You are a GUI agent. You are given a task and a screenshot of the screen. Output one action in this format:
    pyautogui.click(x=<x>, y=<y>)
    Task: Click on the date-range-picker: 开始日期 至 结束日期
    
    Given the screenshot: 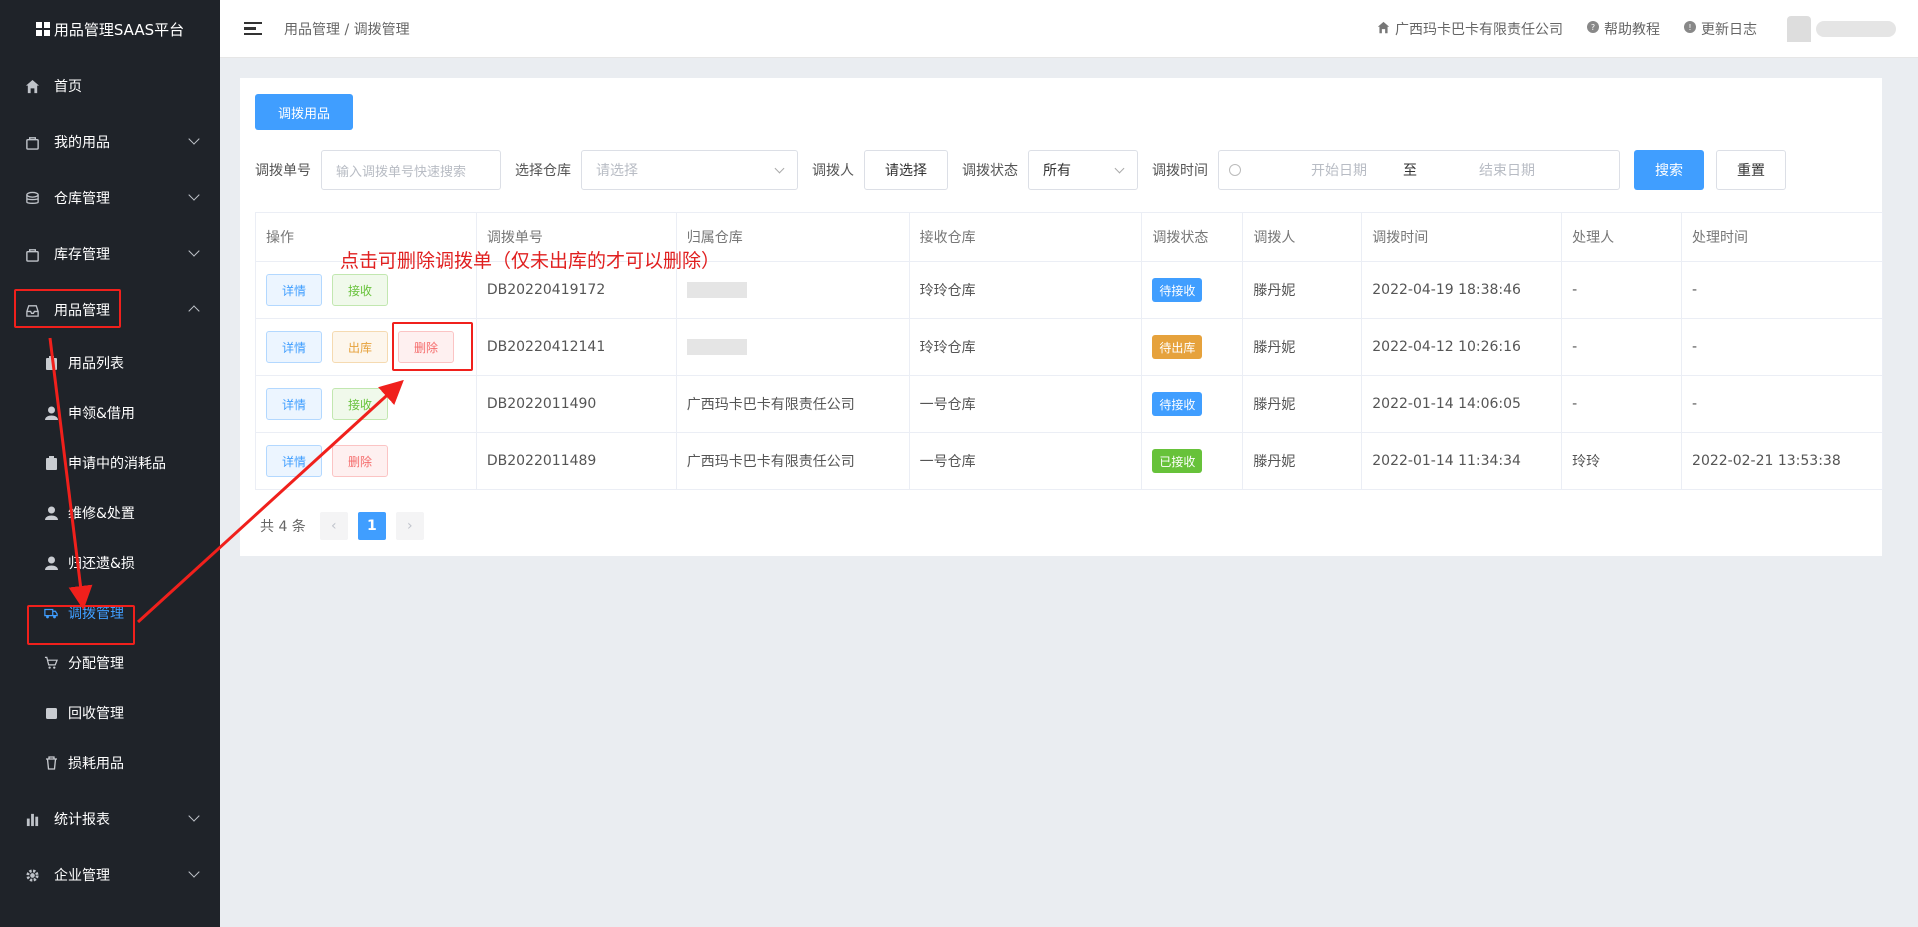 What is the action you would take?
    pyautogui.click(x=1419, y=170)
    